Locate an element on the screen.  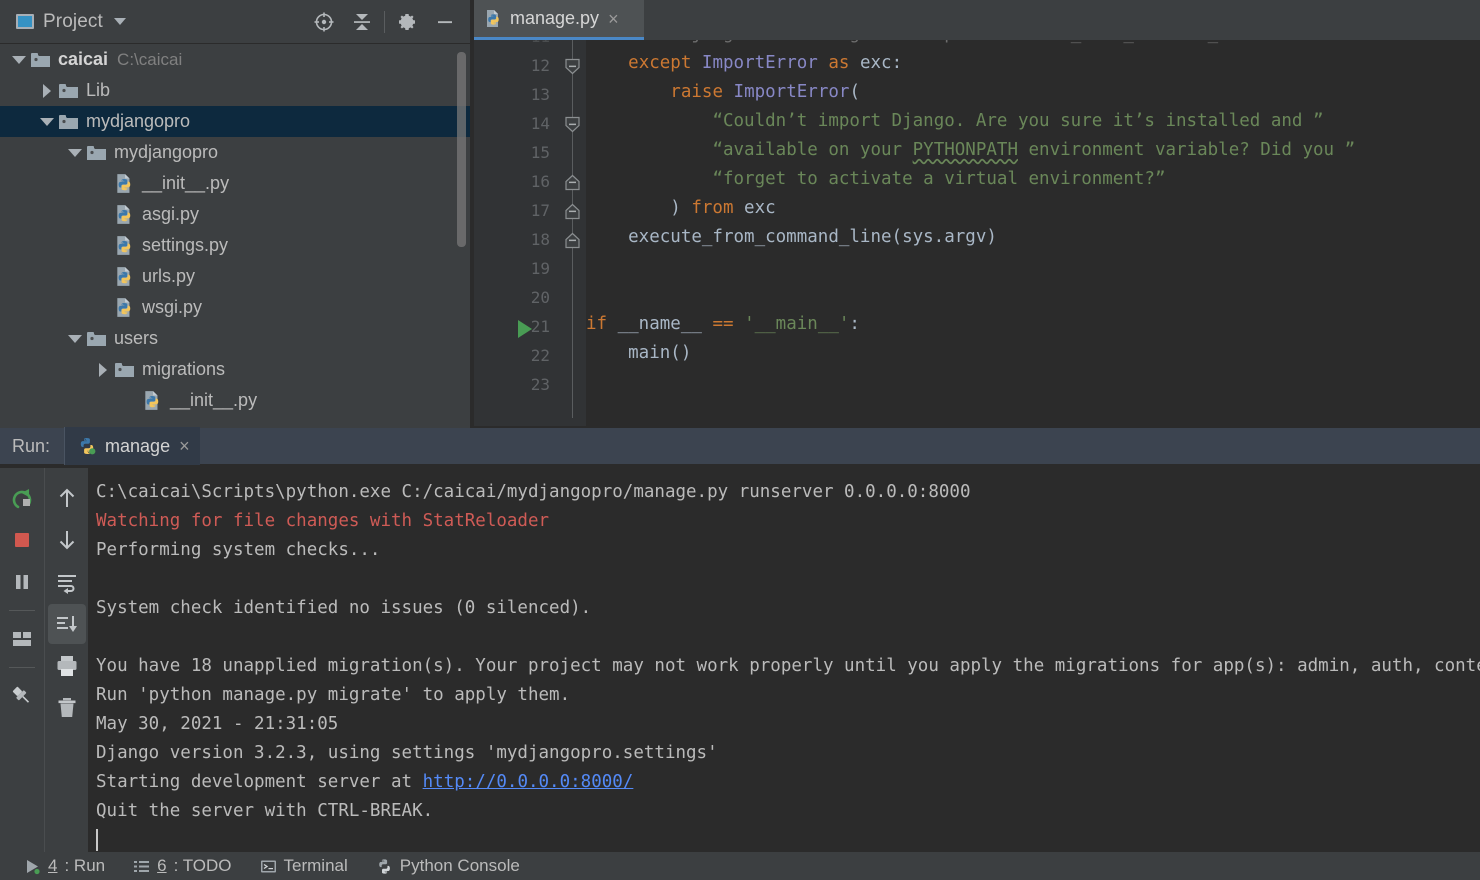
tree-item-migrations: migrations is located at coordinates (235, 369).